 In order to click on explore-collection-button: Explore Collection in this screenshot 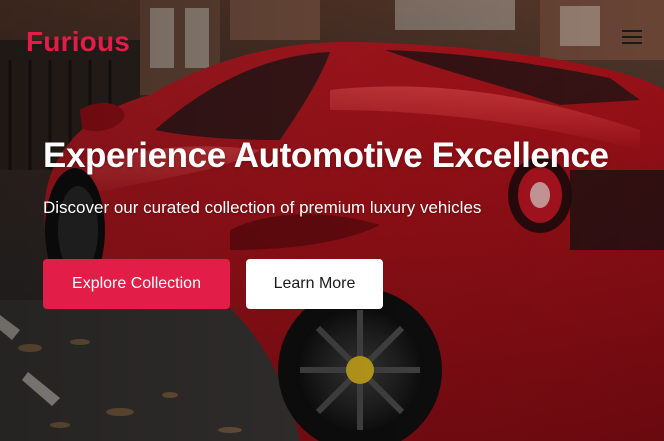, I will do `click(136, 284)`.